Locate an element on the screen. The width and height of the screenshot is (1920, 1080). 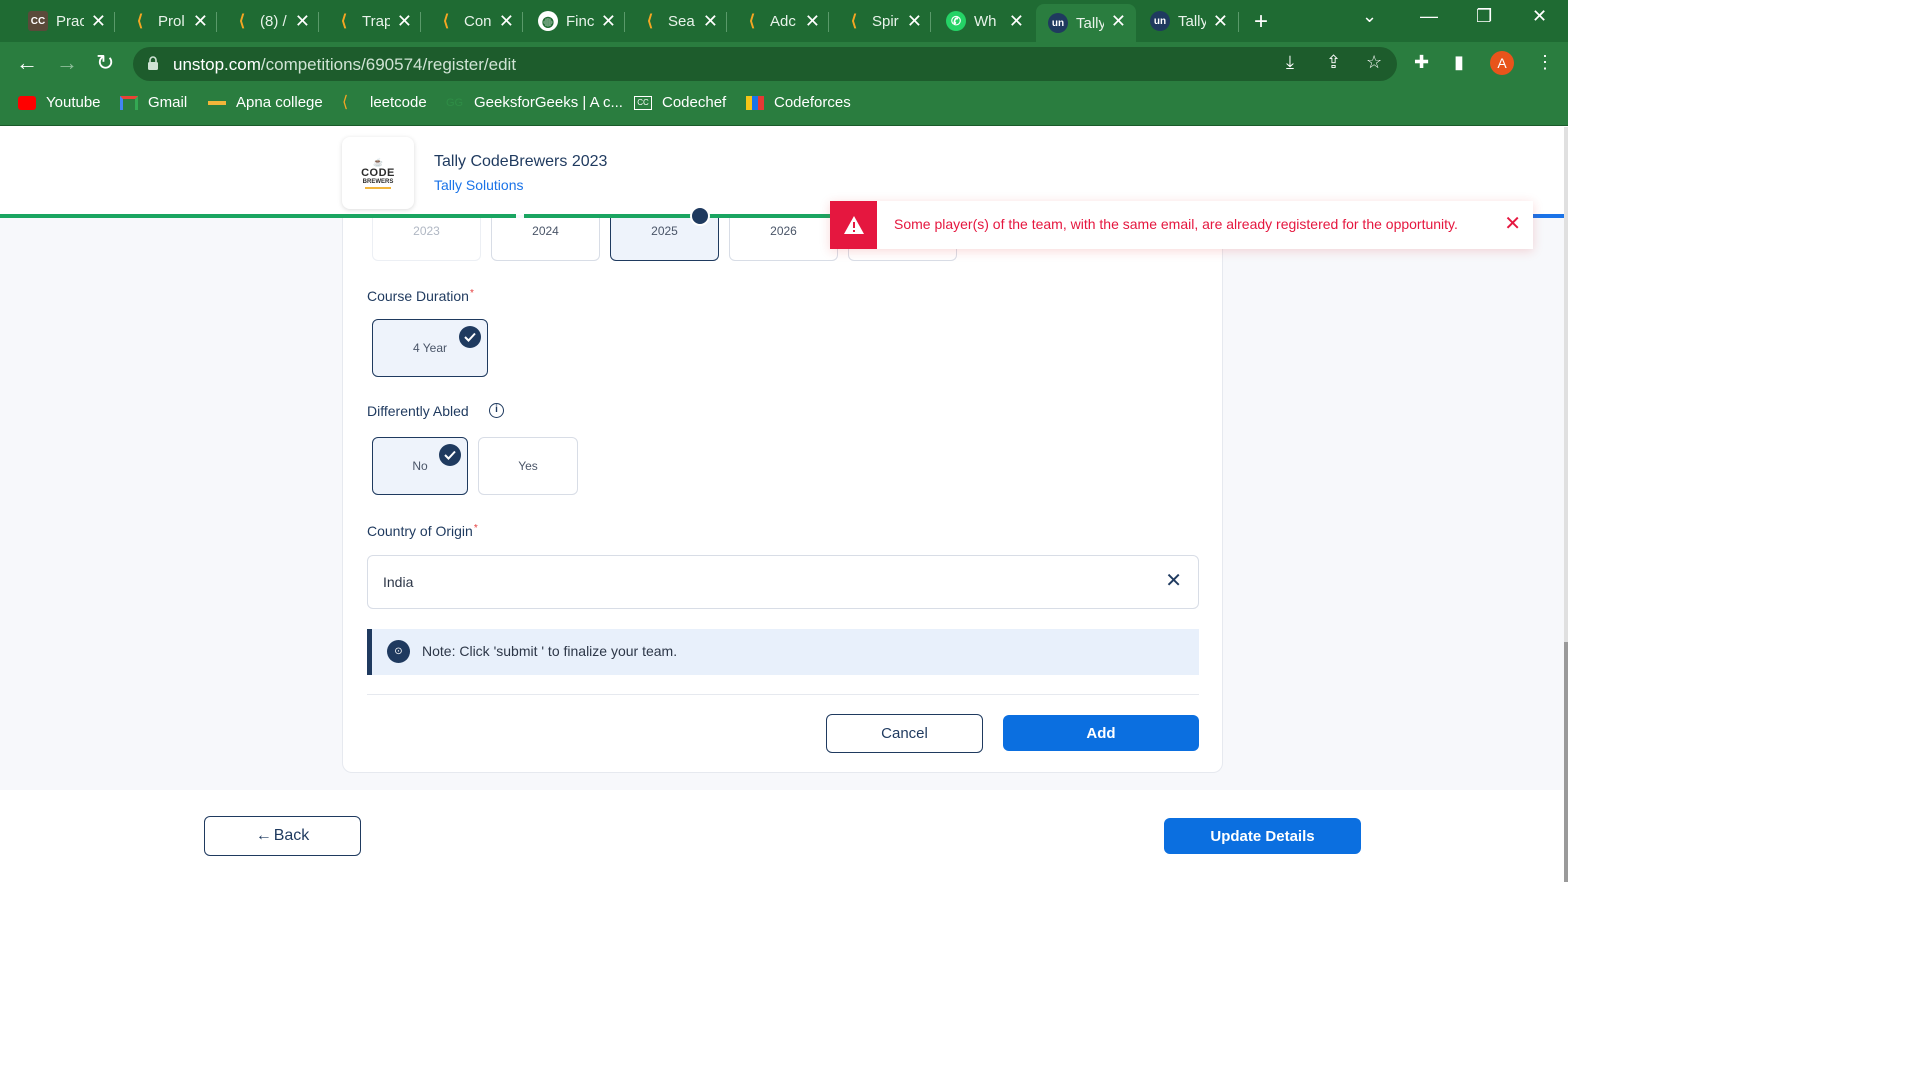
page-scrollbar-thumb is located at coordinates (1566, 762).